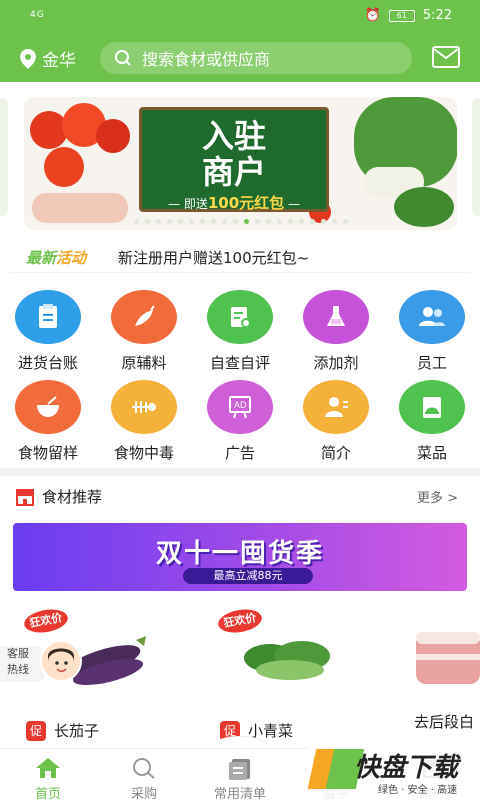 Image resolution: width=480 pixels, height=802 pixels. Describe the element at coordinates (4, 157) in the screenshot. I see `prev-banner-peek` at that location.